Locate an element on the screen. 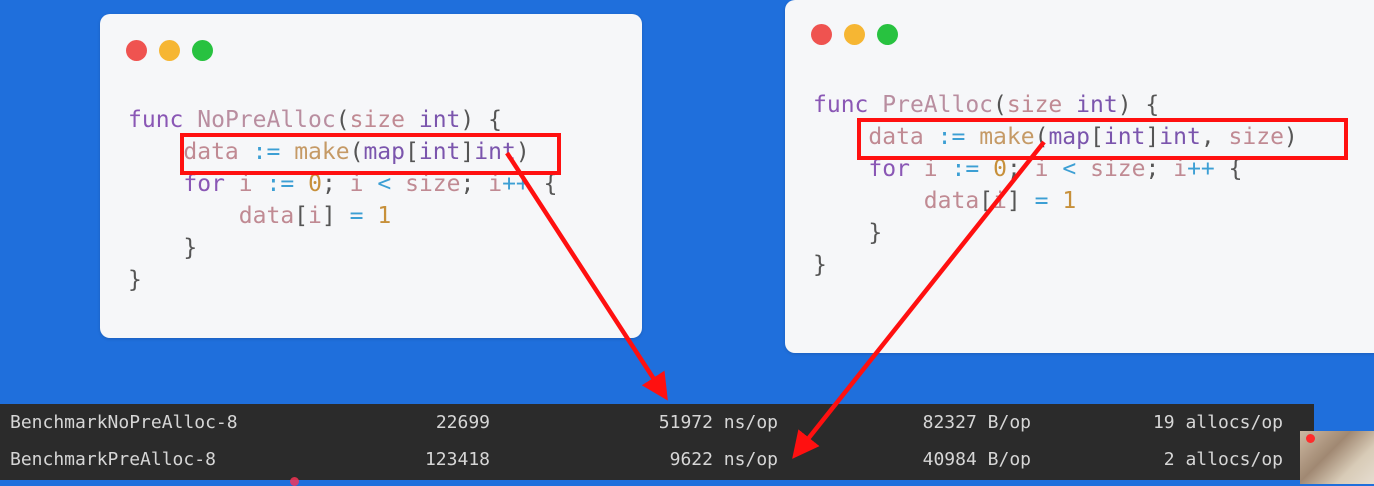 The width and height of the screenshot is (1374, 486). recording-dot-icon is located at coordinates (1310, 438).